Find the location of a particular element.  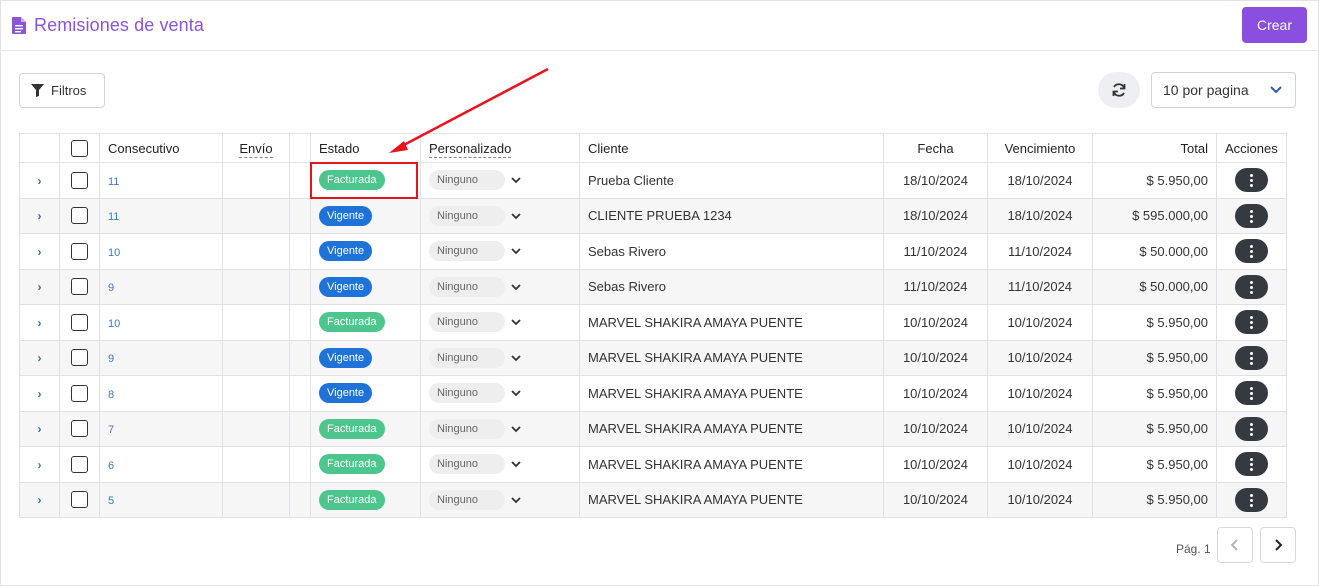

chevron-down-icon is located at coordinates (516, 500).